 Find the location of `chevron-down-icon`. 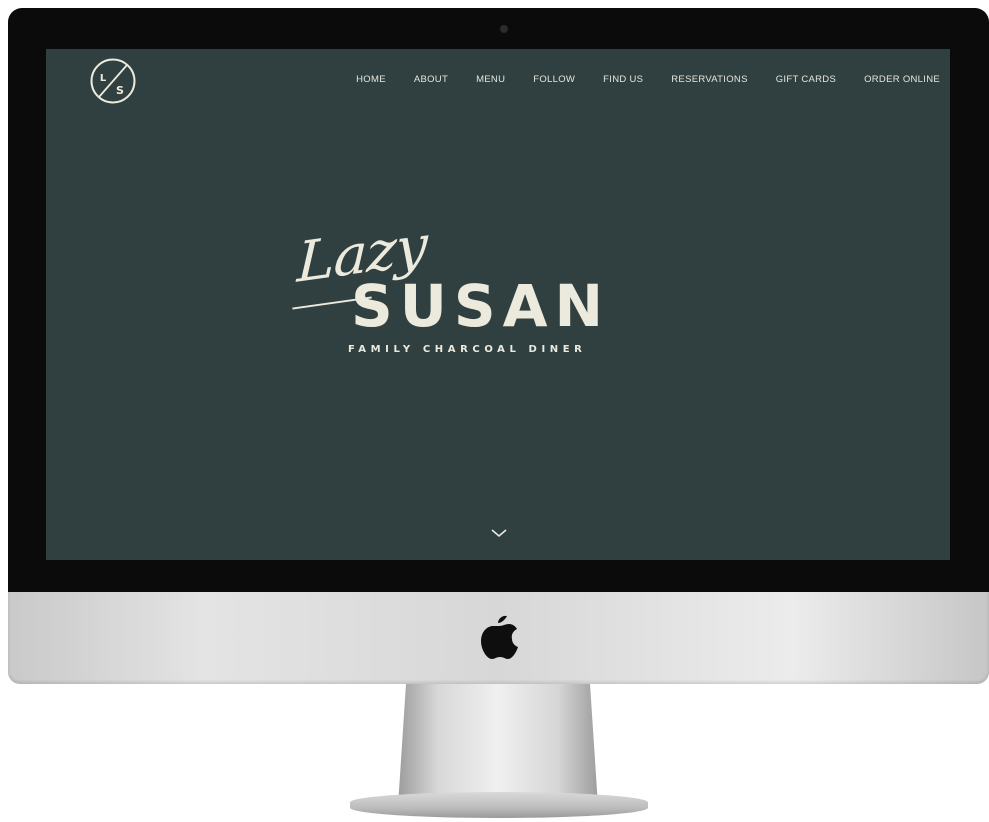

chevron-down-icon is located at coordinates (499, 532).